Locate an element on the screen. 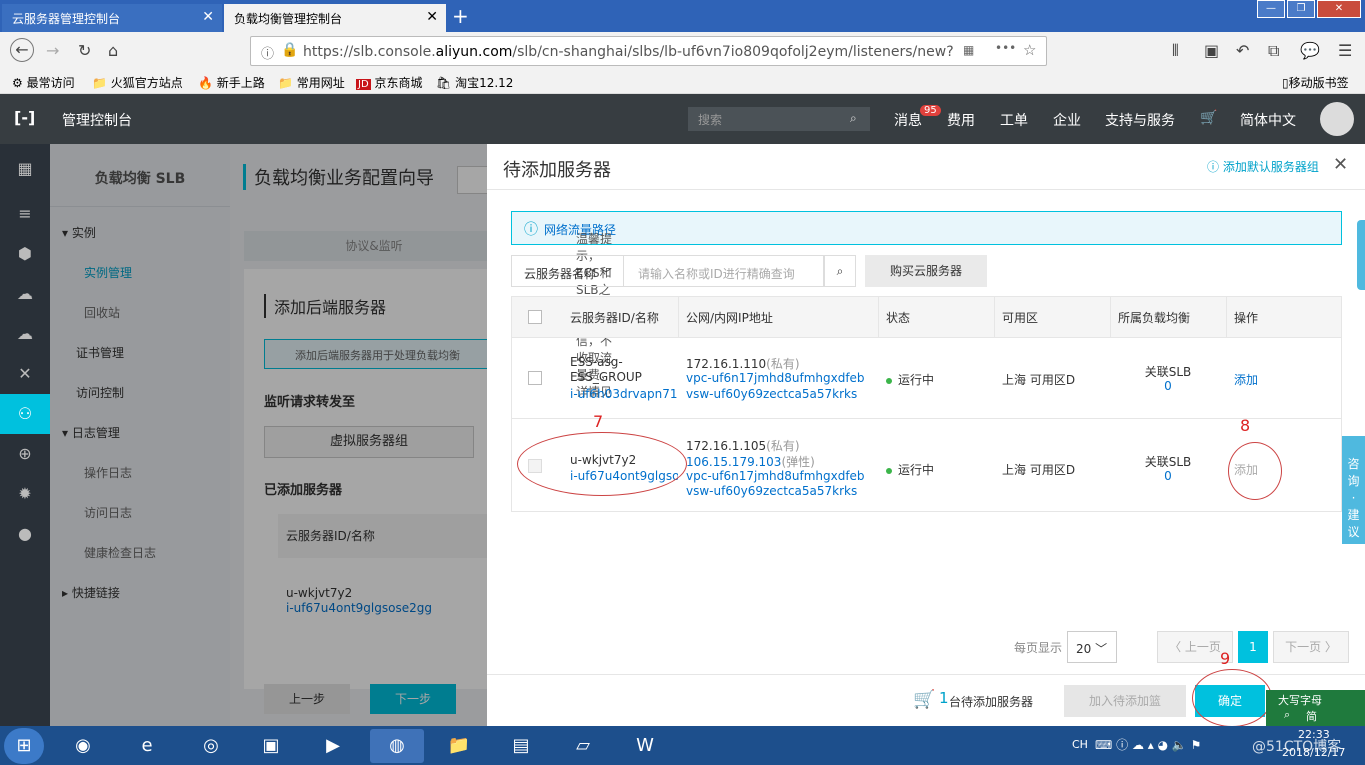  next-page-button: 下一页 〉 is located at coordinates (1311, 647).